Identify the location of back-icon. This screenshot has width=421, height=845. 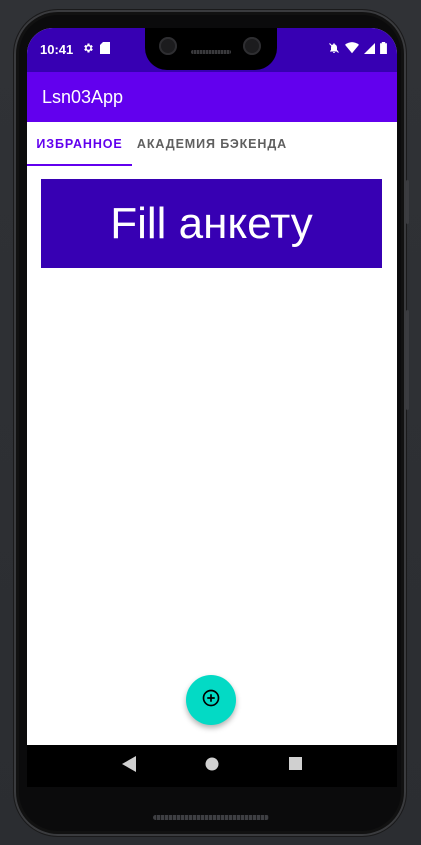
(128, 766).